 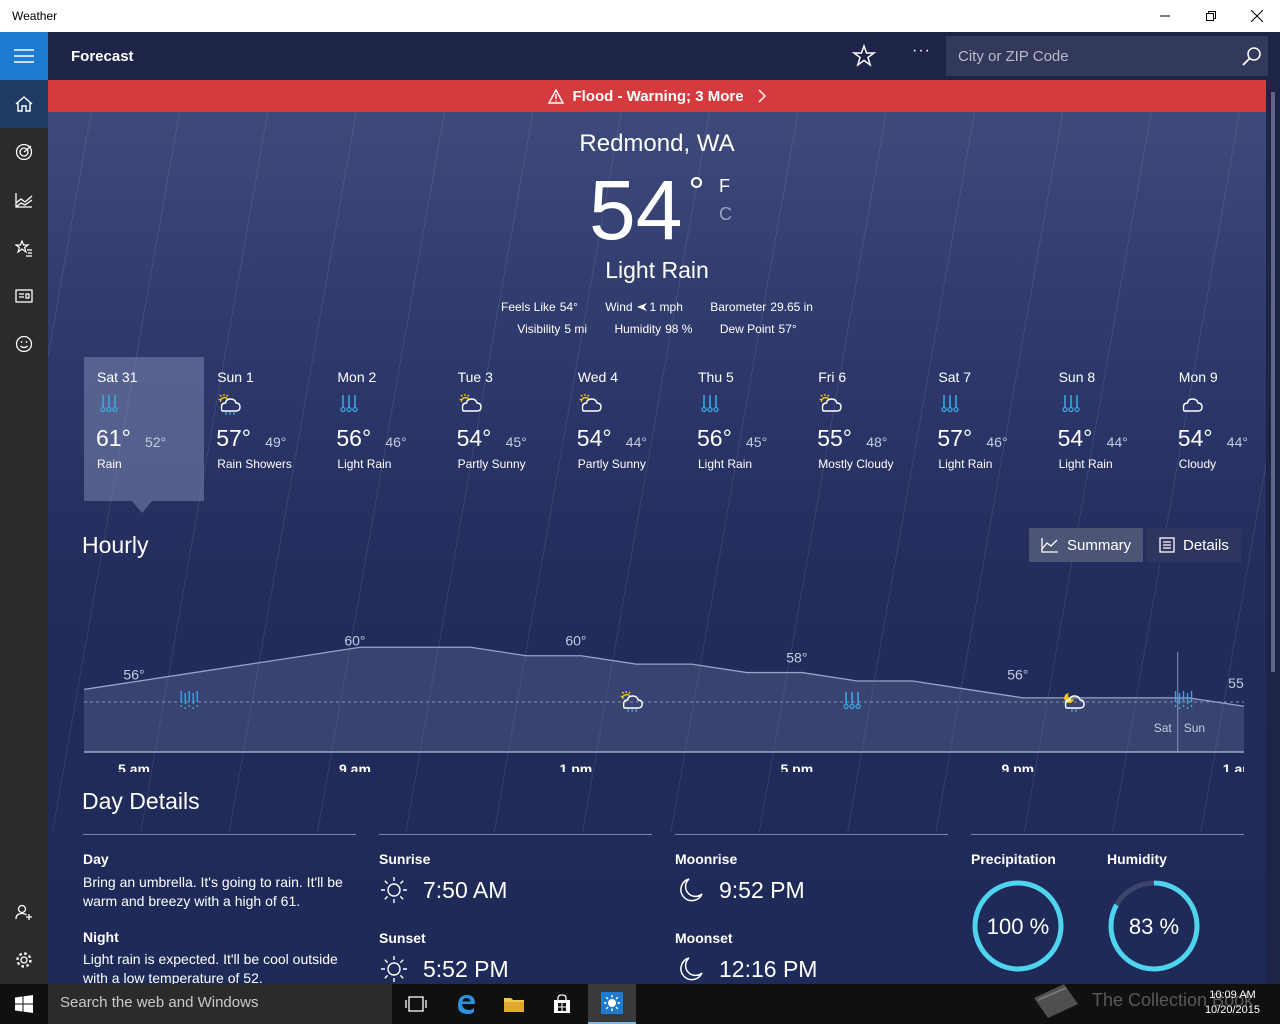 What do you see at coordinates (1216, 429) in the screenshot?
I see `day-forecast-item: Mon 9 54° 44° Cloudy` at bounding box center [1216, 429].